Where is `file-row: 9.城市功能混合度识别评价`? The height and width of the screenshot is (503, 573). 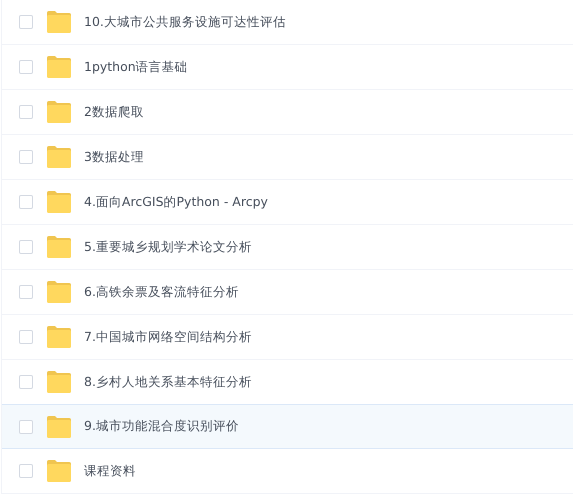
file-row: 9.城市功能混合度识别评价 is located at coordinates (287, 426).